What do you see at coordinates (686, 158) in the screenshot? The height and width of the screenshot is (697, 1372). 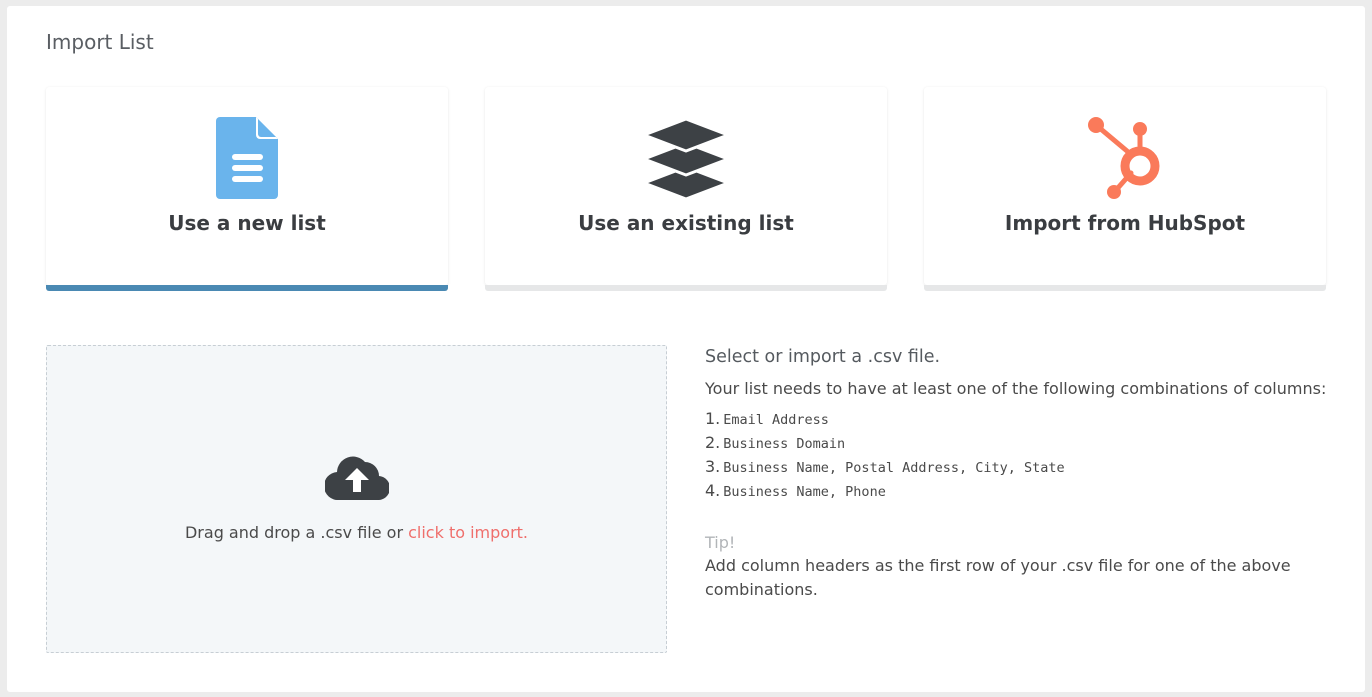 I see `layers-icon` at bounding box center [686, 158].